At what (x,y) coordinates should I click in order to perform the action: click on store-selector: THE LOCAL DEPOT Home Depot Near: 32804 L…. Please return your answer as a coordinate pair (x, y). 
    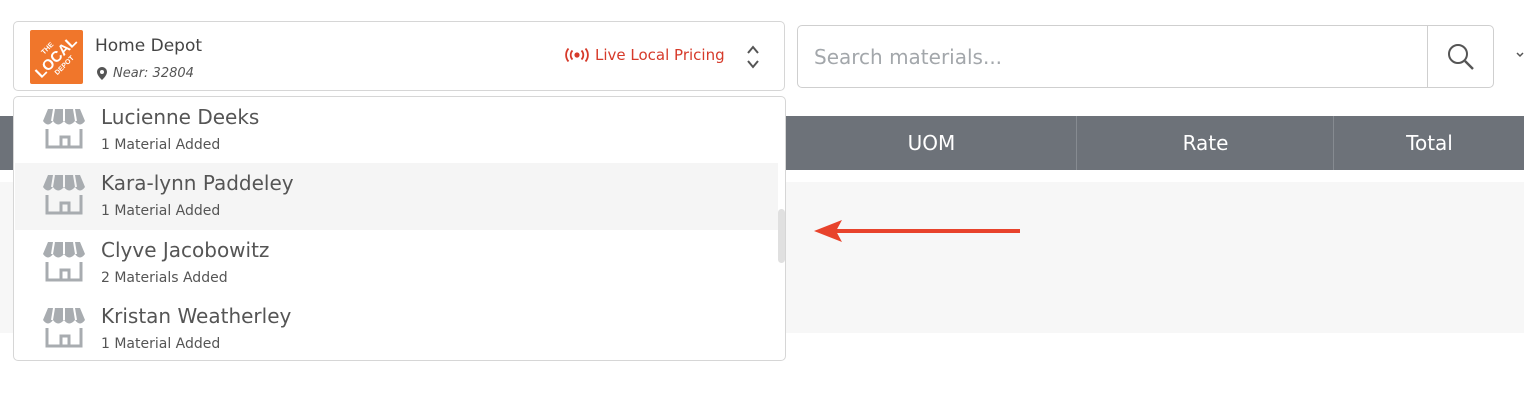
    Looking at the image, I should click on (399, 56).